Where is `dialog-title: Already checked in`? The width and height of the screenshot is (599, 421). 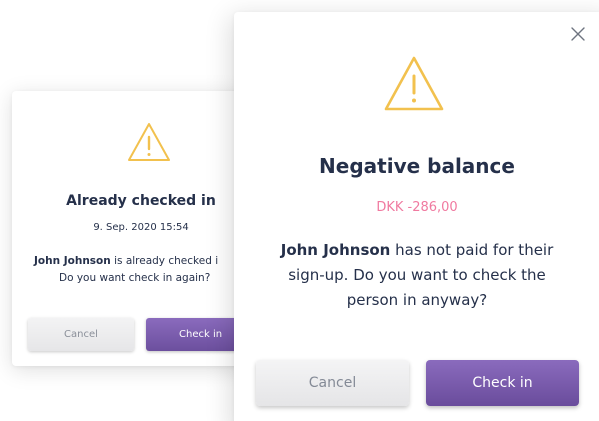 dialog-title: Already checked in is located at coordinates (141, 201).